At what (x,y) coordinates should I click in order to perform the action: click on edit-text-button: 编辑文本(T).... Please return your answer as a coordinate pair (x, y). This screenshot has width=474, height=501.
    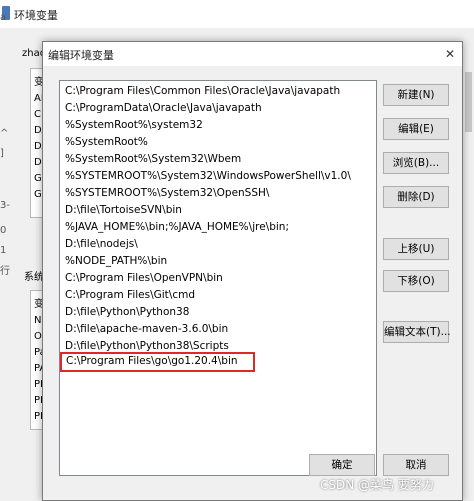
    Looking at the image, I should click on (417, 332).